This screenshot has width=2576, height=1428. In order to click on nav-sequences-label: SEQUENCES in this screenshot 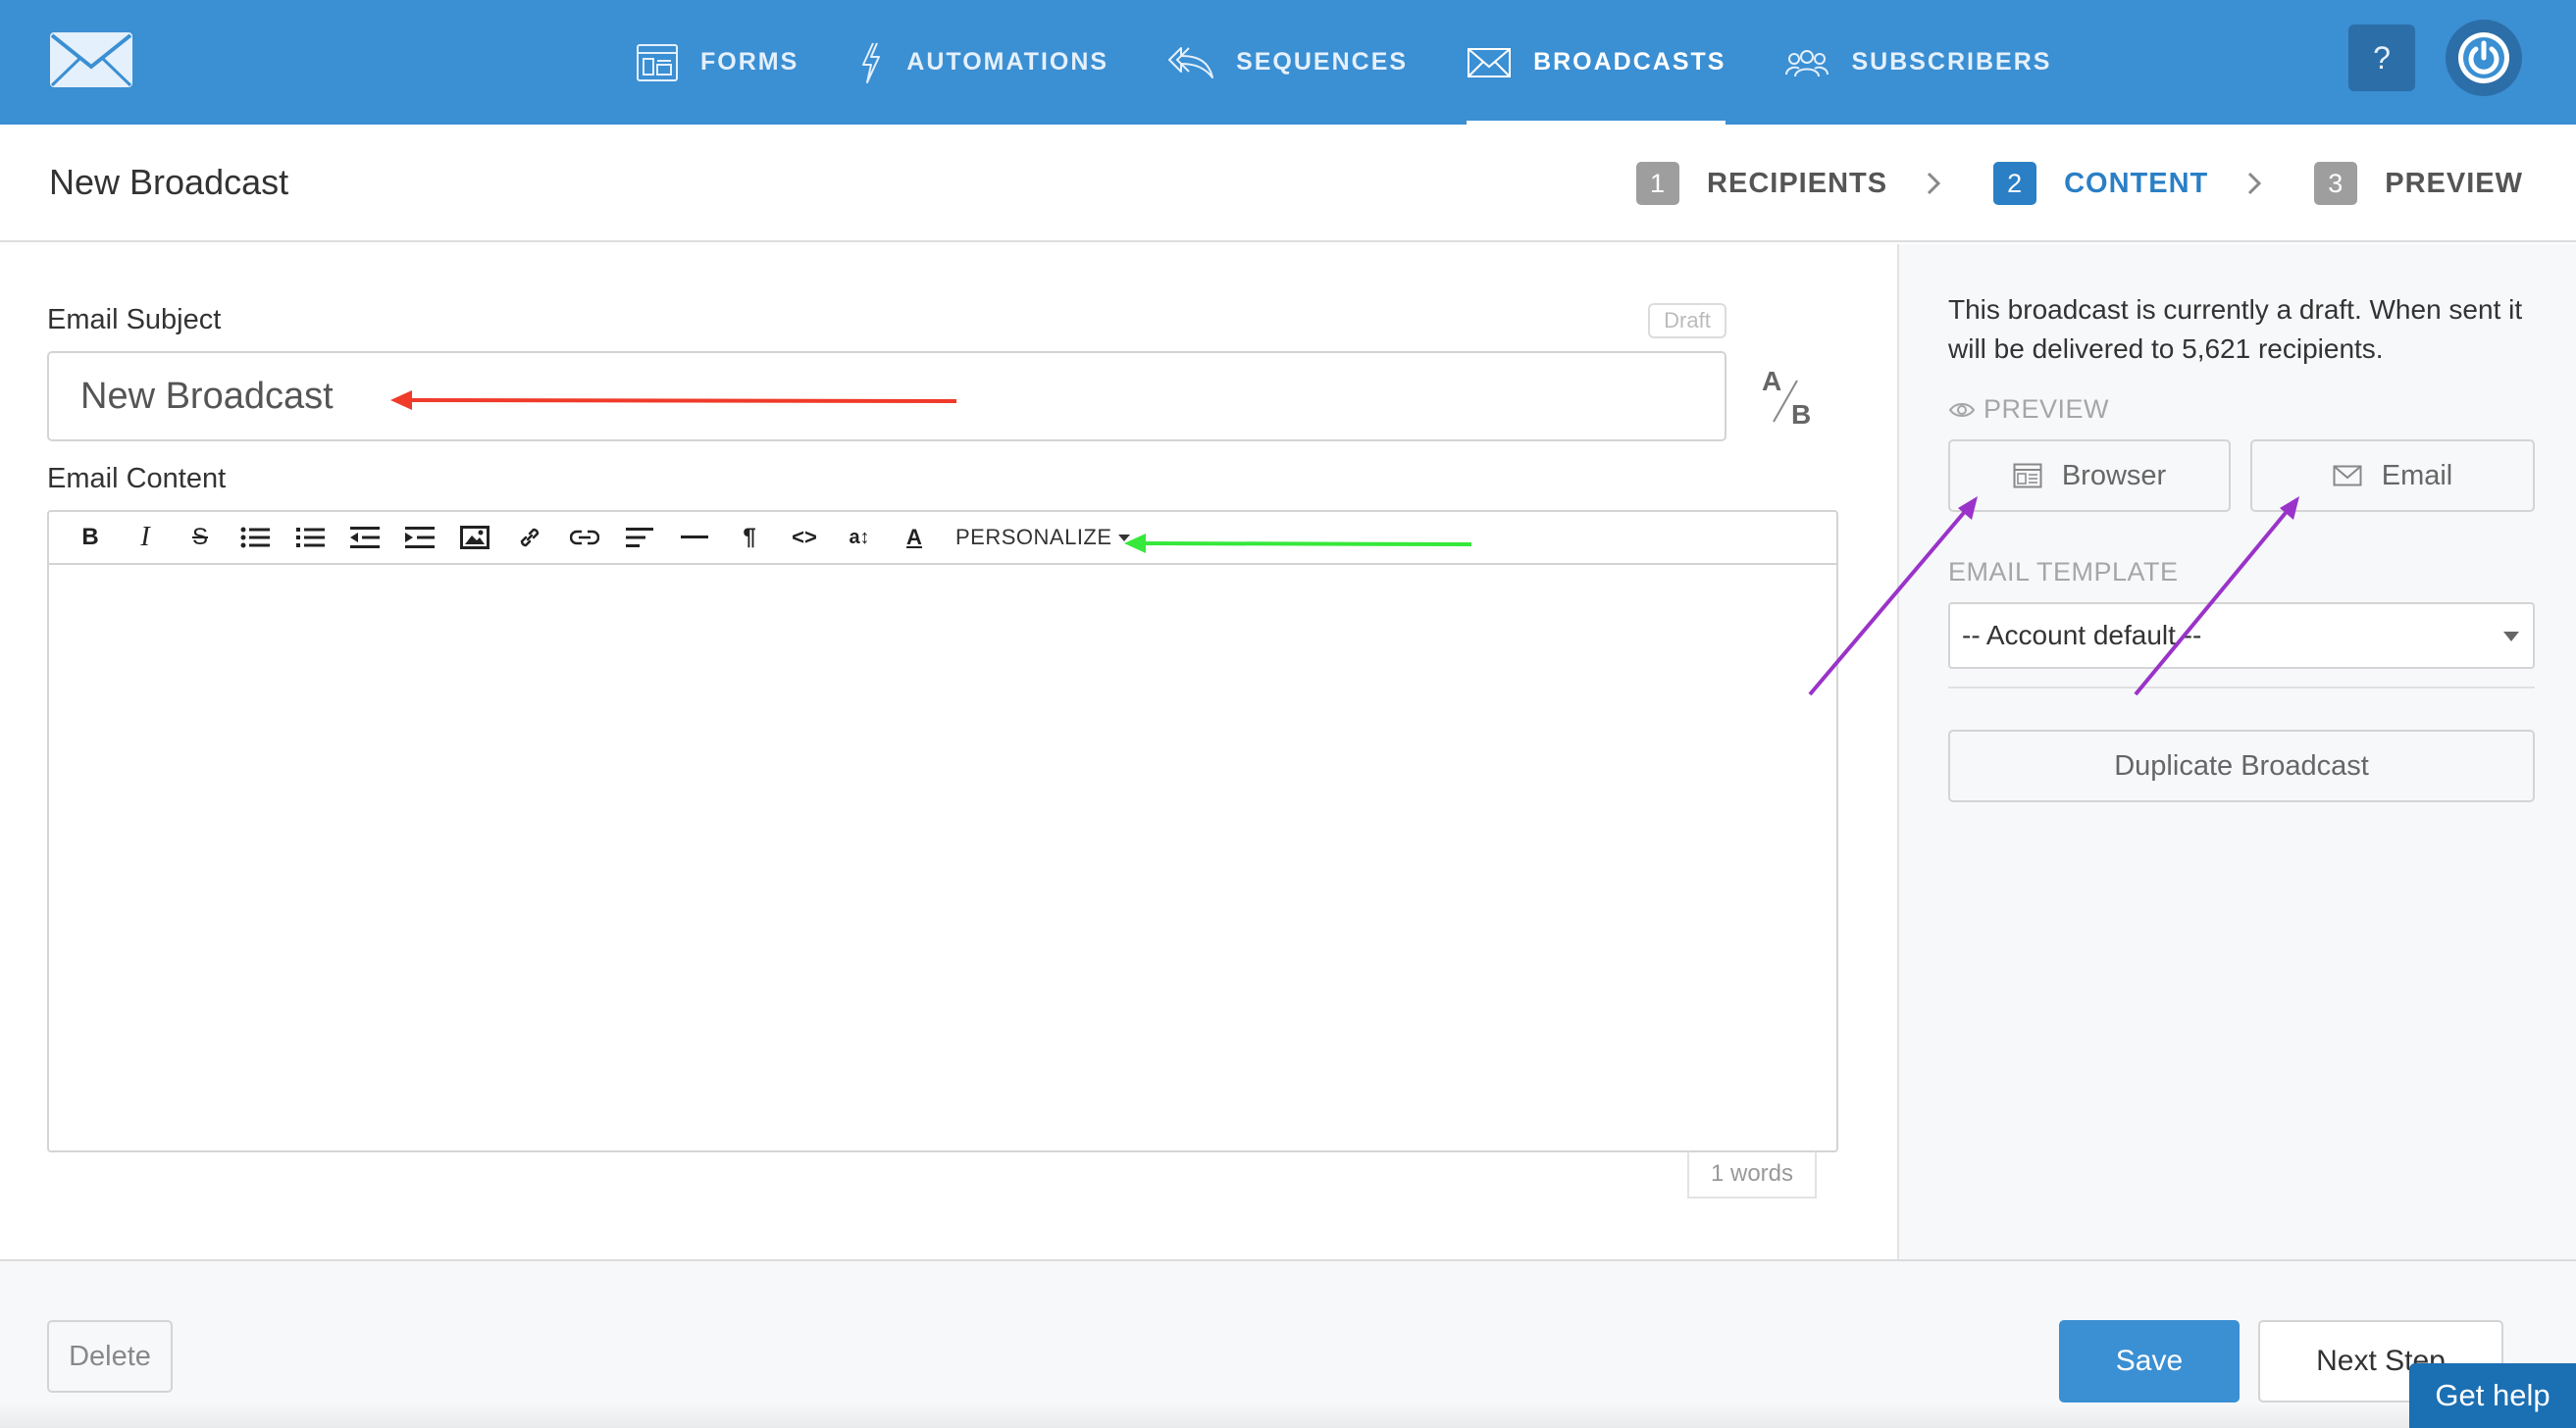, I will do `click(1322, 62)`.